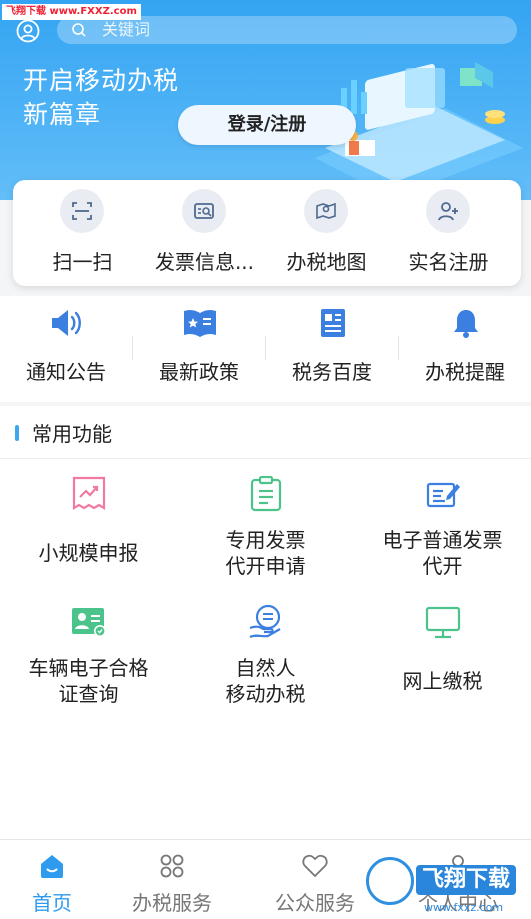 This screenshot has width=531, height=919. I want to click on map-pin-icon, so click(326, 211).